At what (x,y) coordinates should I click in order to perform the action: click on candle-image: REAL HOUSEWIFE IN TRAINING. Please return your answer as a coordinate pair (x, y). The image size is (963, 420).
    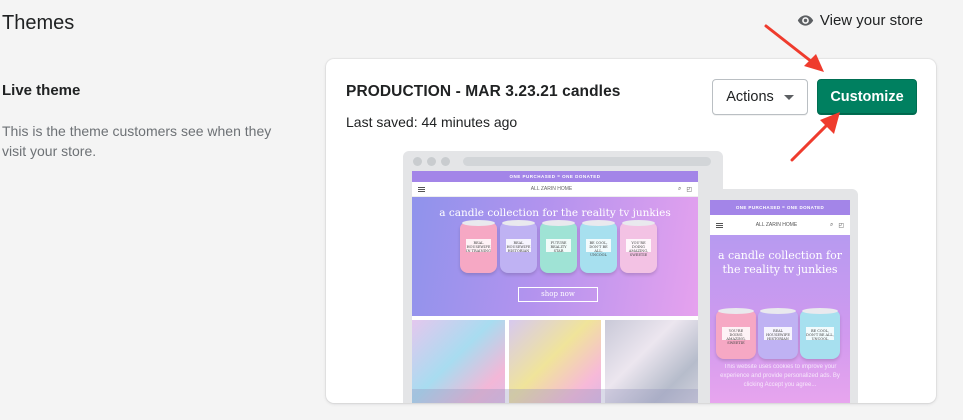
    Looking at the image, I should click on (478, 246).